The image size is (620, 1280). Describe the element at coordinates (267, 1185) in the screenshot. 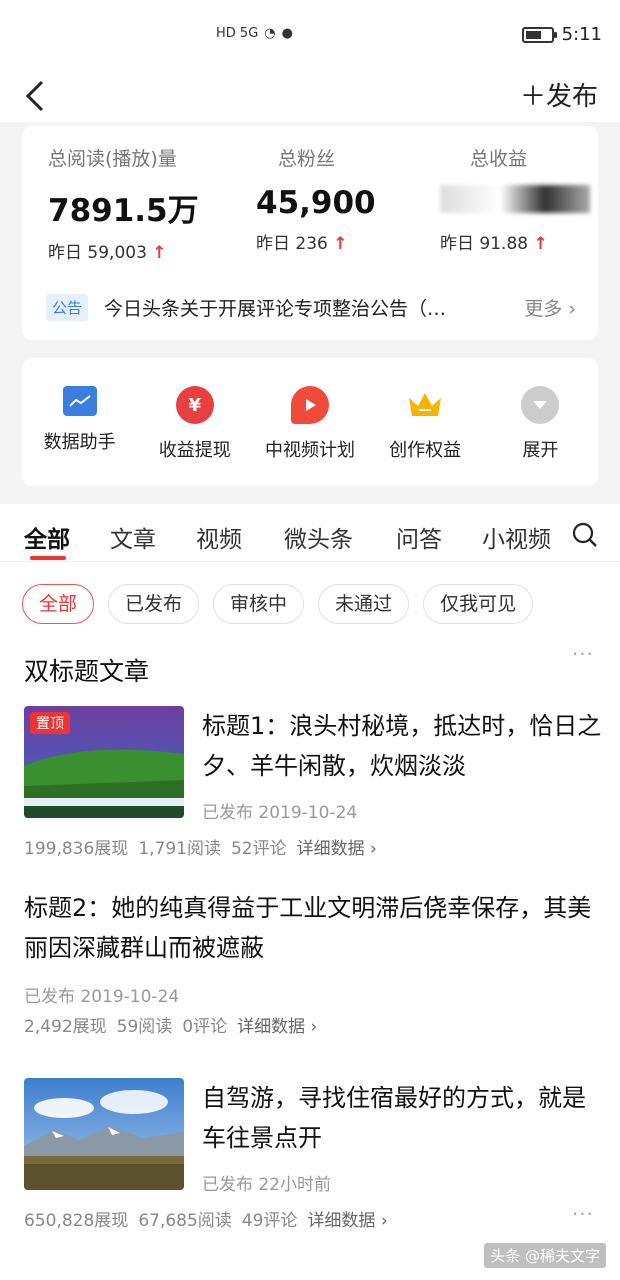

I see `article-meta: 已发布 22小时前` at that location.